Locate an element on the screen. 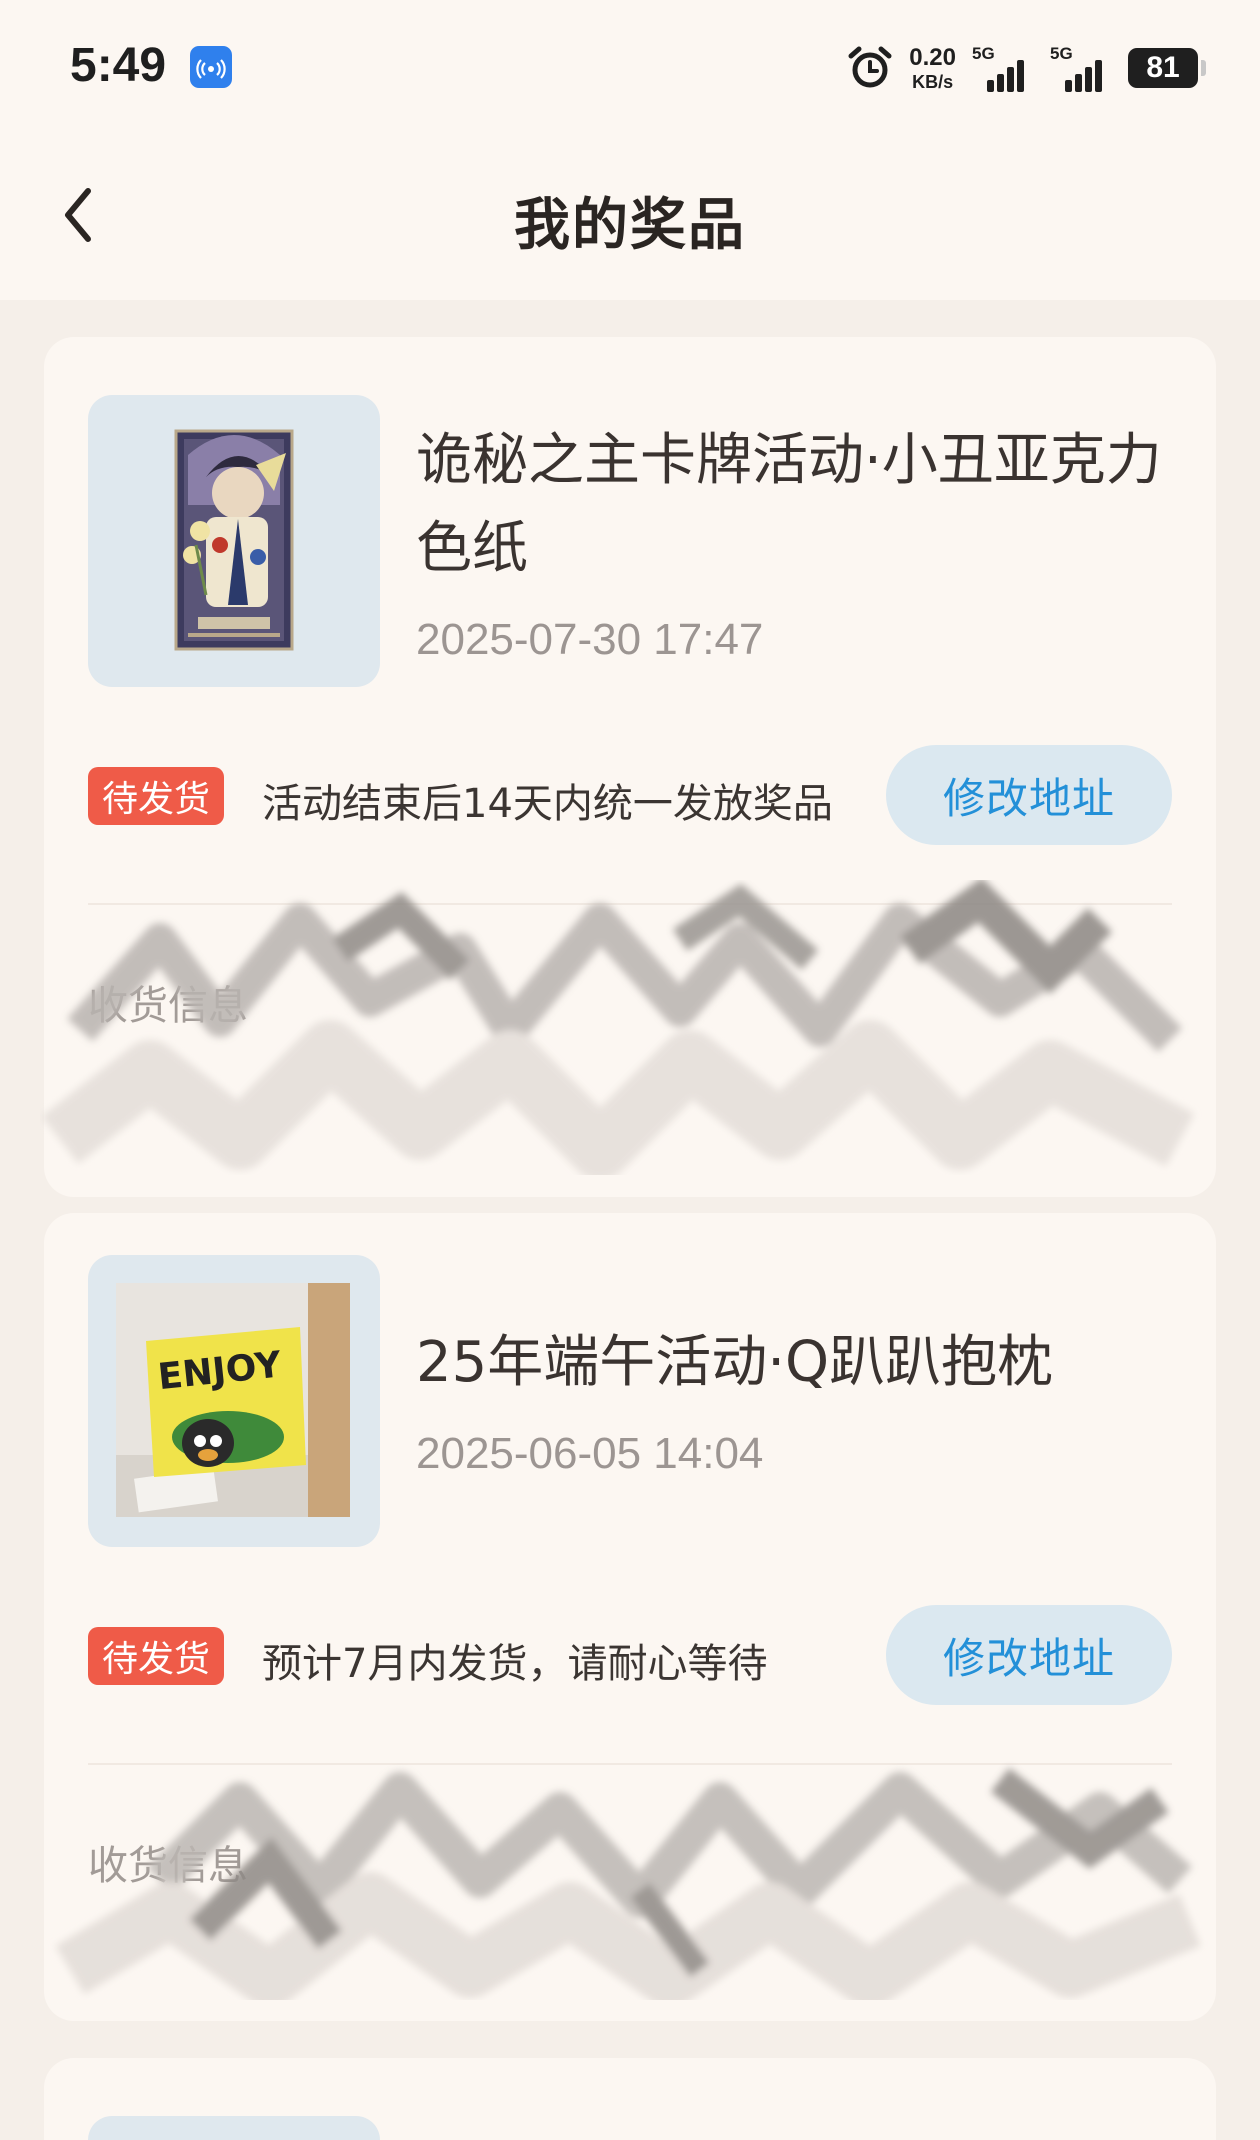 The image size is (1260, 2140). nfc-icon is located at coordinates (211, 67).